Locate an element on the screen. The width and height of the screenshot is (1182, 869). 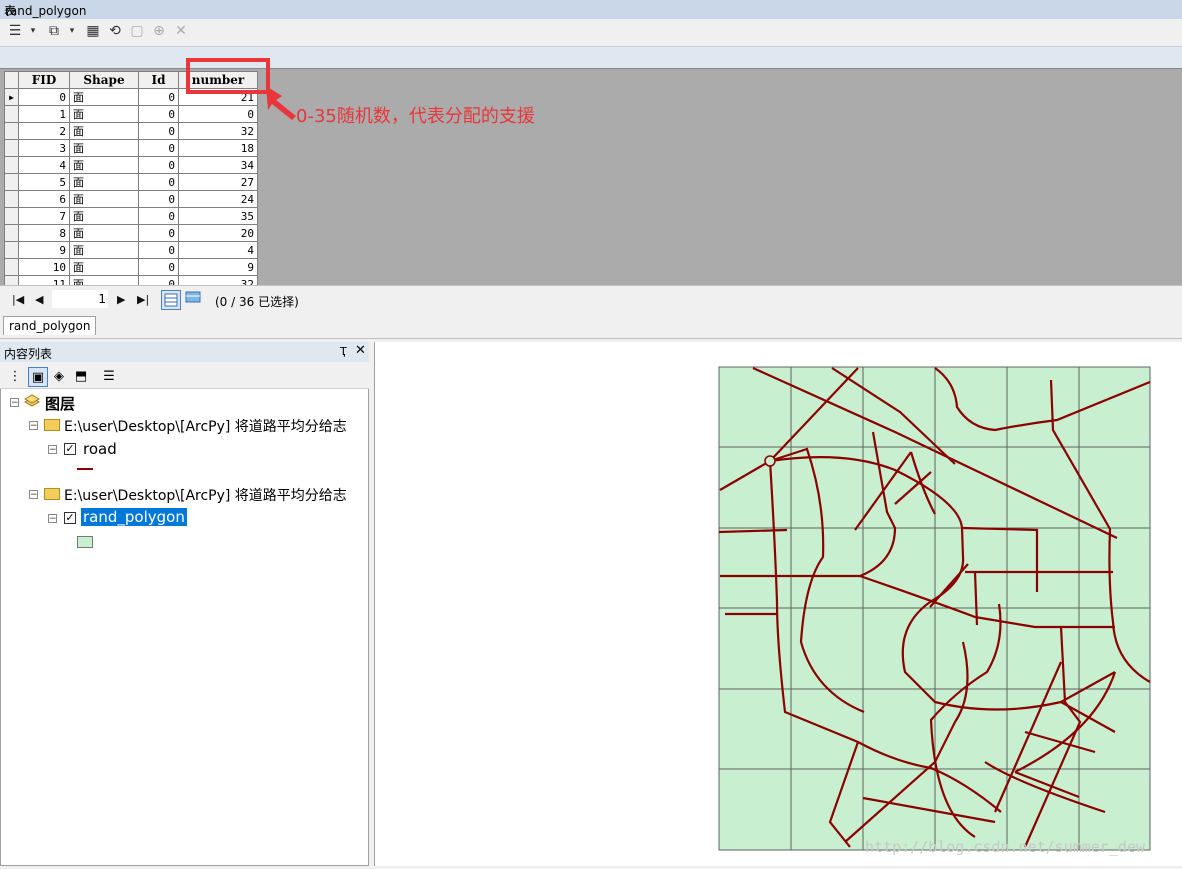
cell-number: 20 is located at coordinates (218, 233).